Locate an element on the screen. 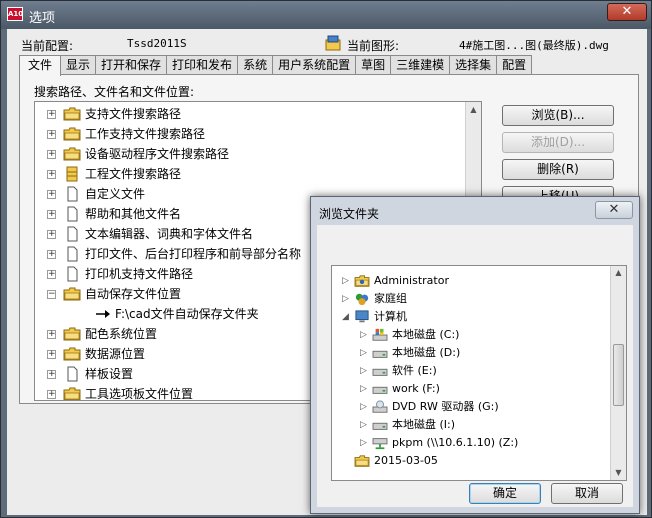 This screenshot has height=518, width=652. tab-plot-publish: 打印和发布 is located at coordinates (202, 65).